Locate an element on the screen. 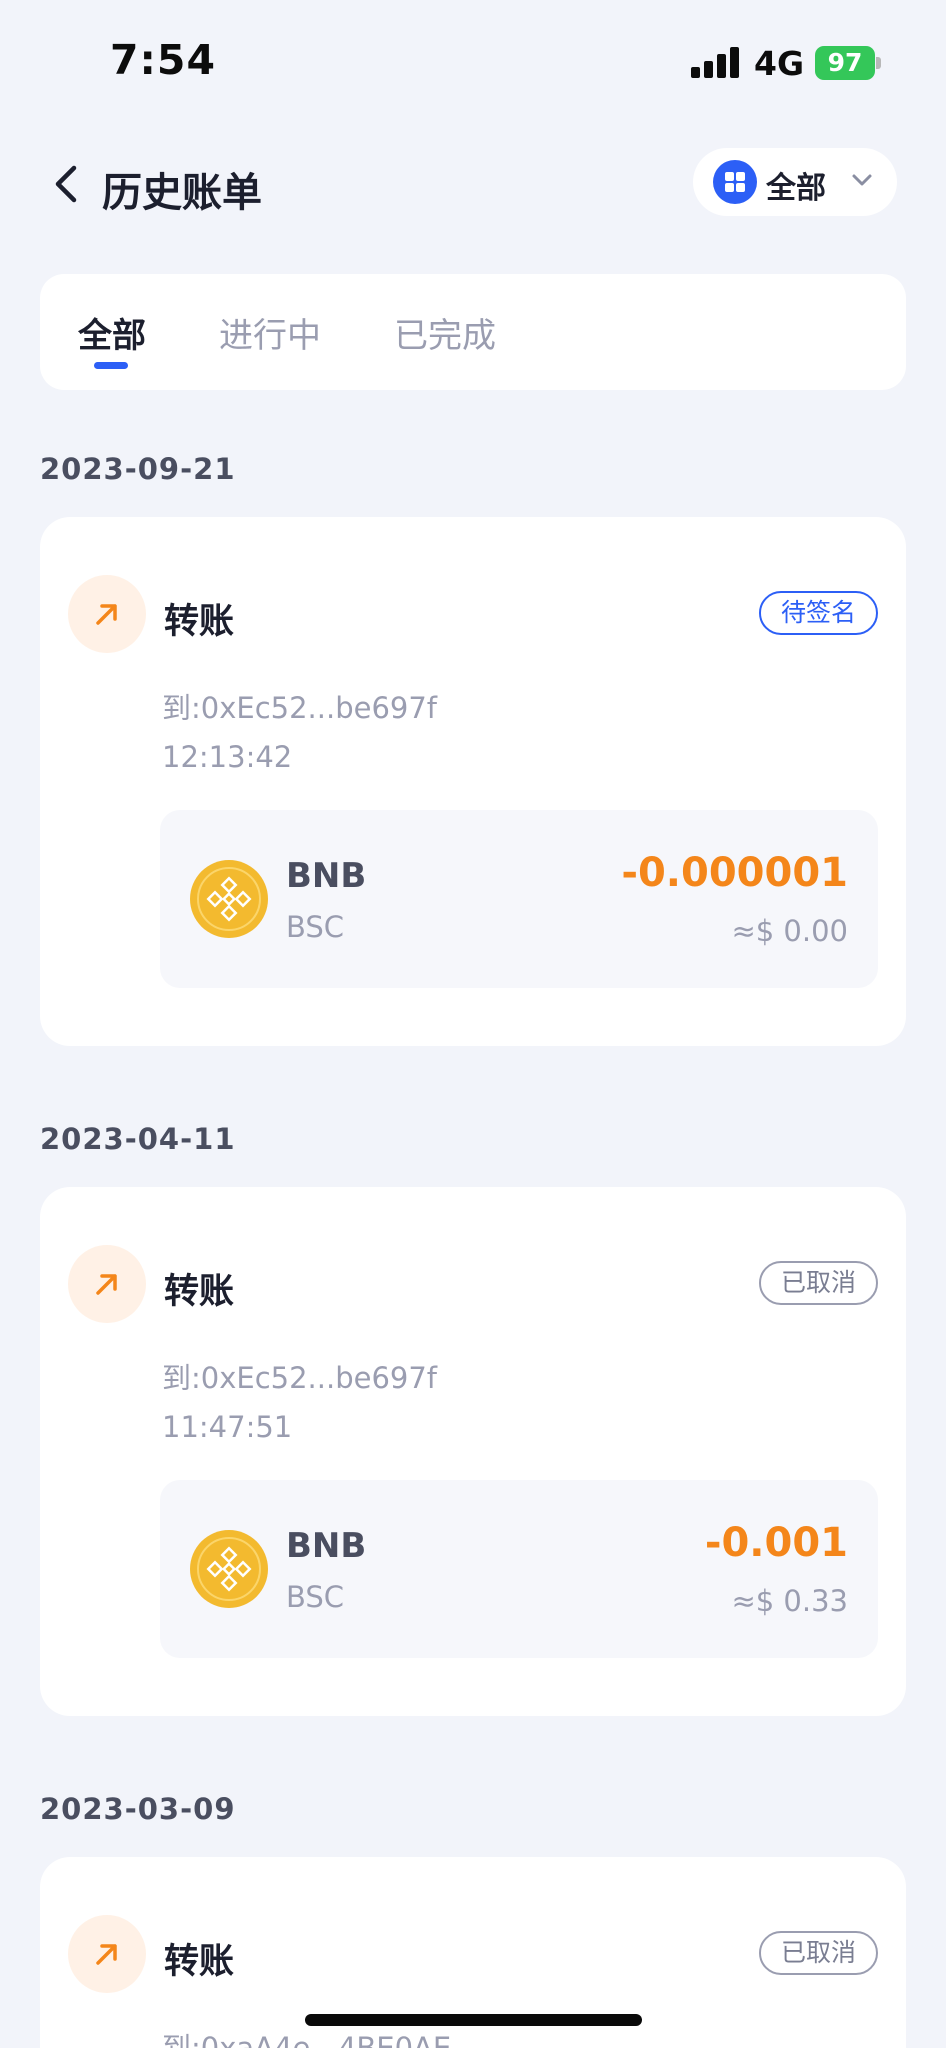  tab-bar: 全部 进行中 已完成 is located at coordinates (473, 332).